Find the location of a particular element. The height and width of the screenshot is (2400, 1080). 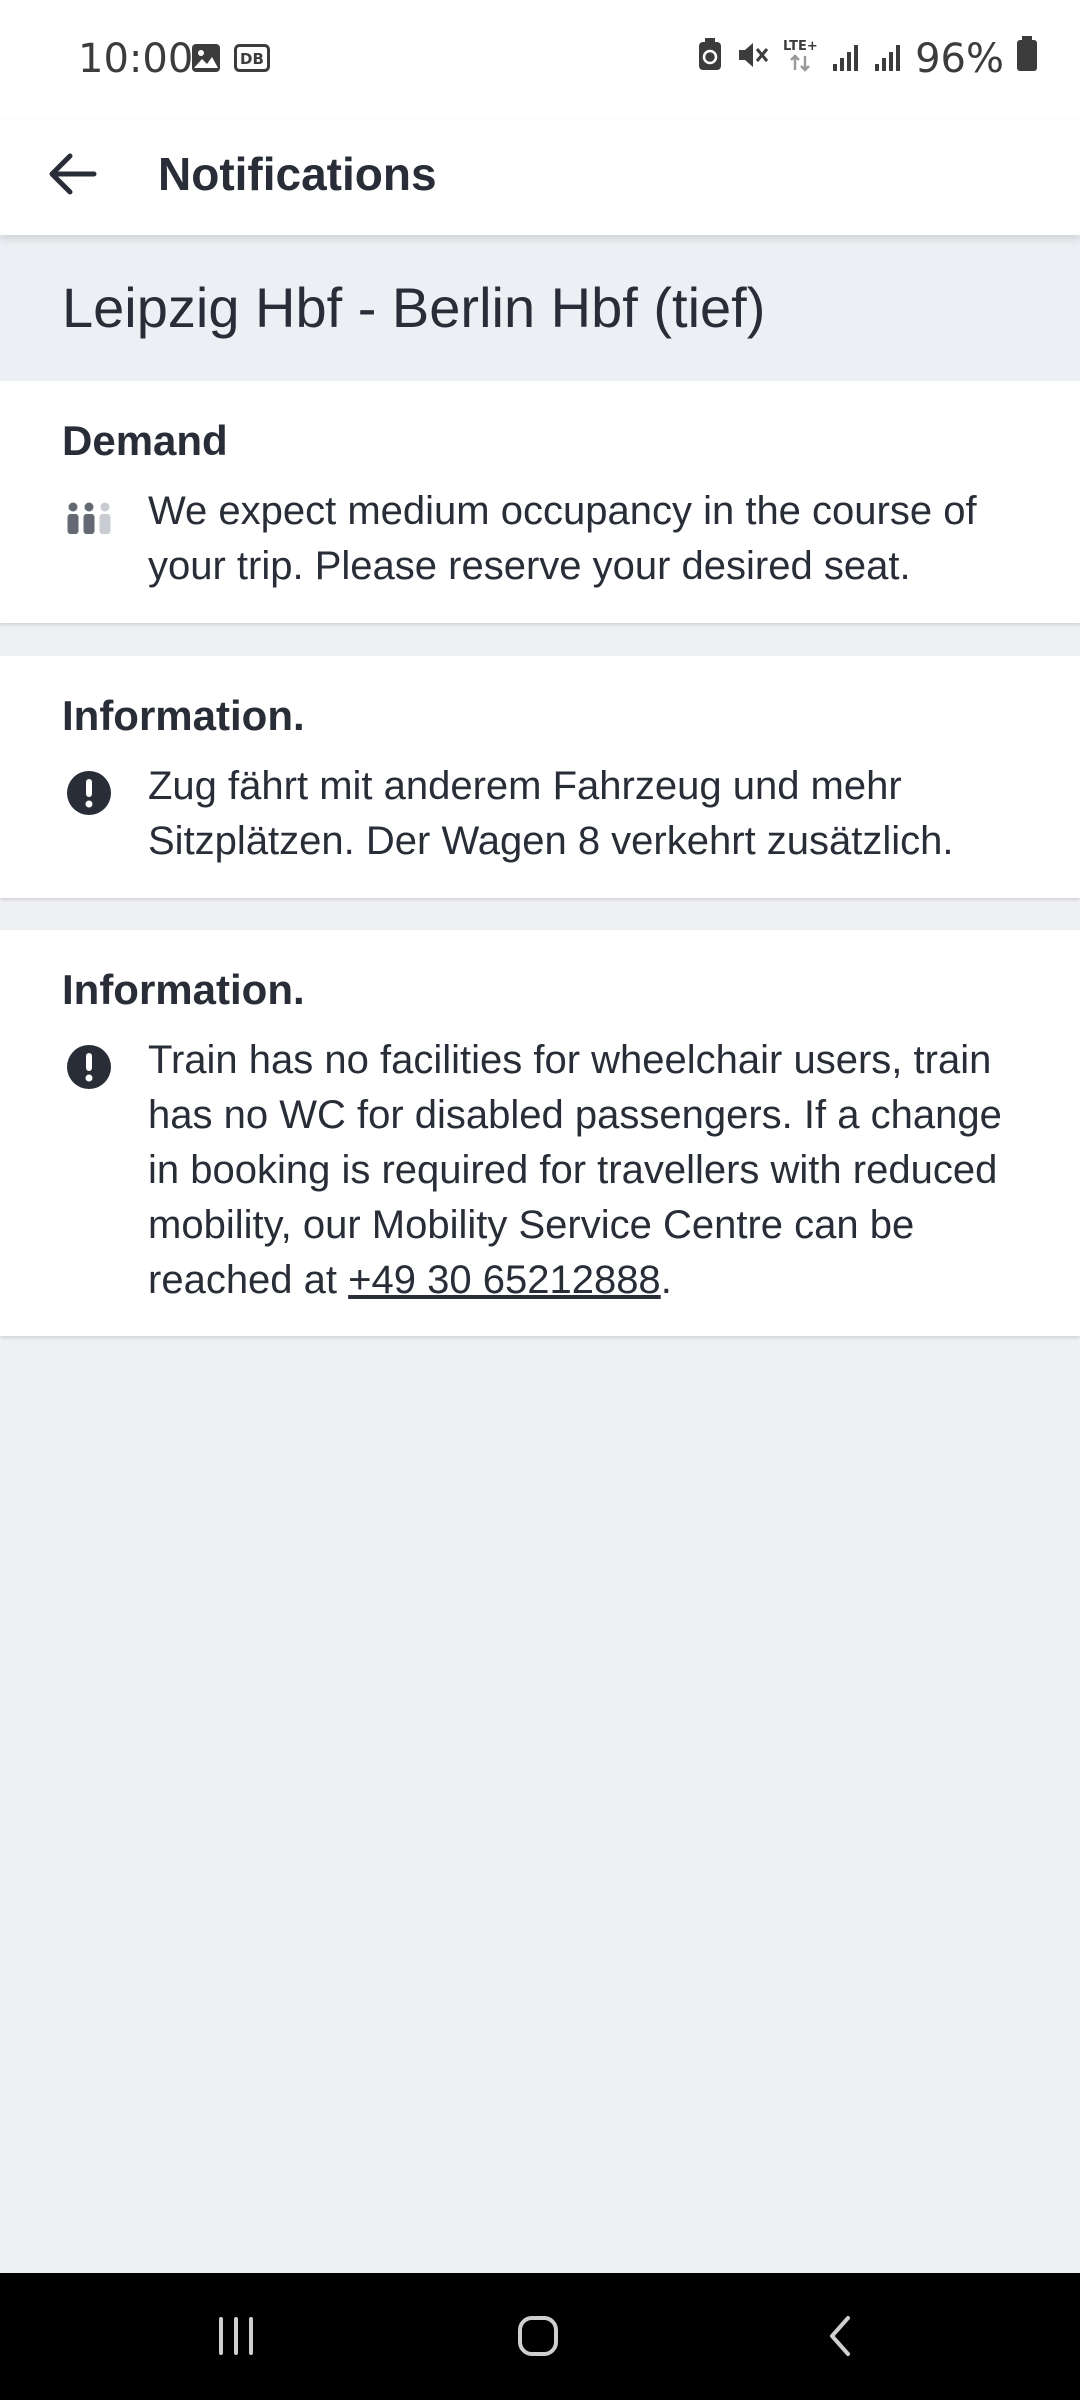

mute-icon is located at coordinates (752, 59).